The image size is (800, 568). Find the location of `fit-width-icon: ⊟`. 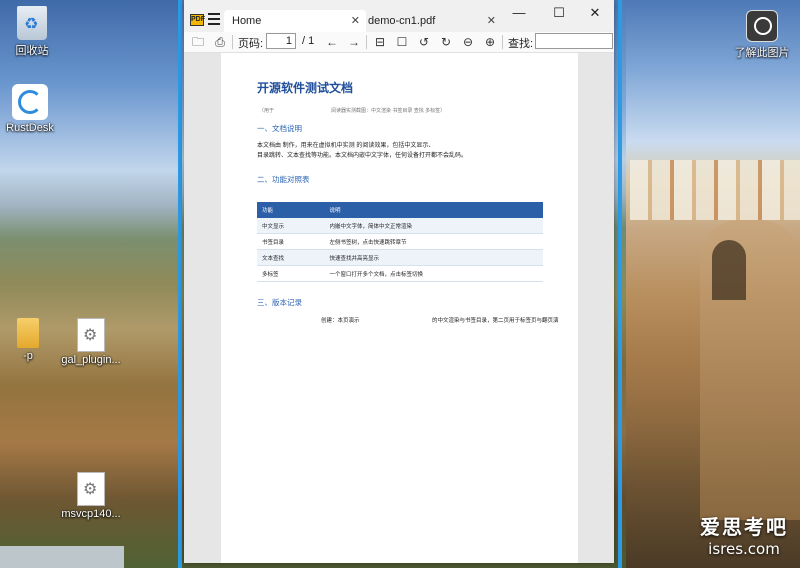

fit-width-icon: ⊟ is located at coordinates (380, 42).